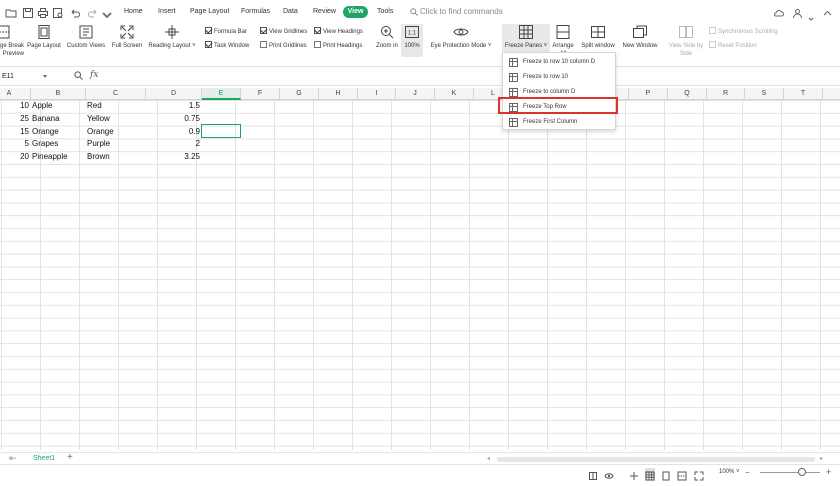 The image size is (840, 486). I want to click on task-window-checkbox: Task Window, so click(227, 46).